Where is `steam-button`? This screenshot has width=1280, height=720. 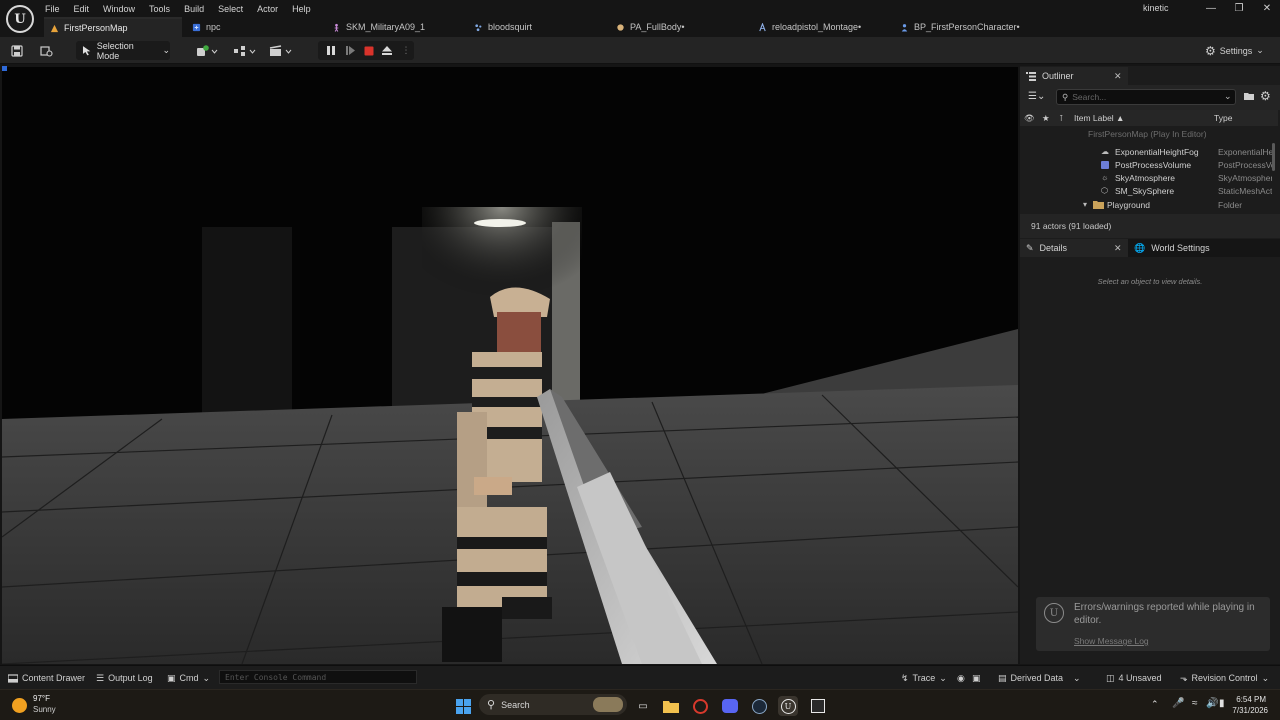
steam-button is located at coordinates (759, 706).